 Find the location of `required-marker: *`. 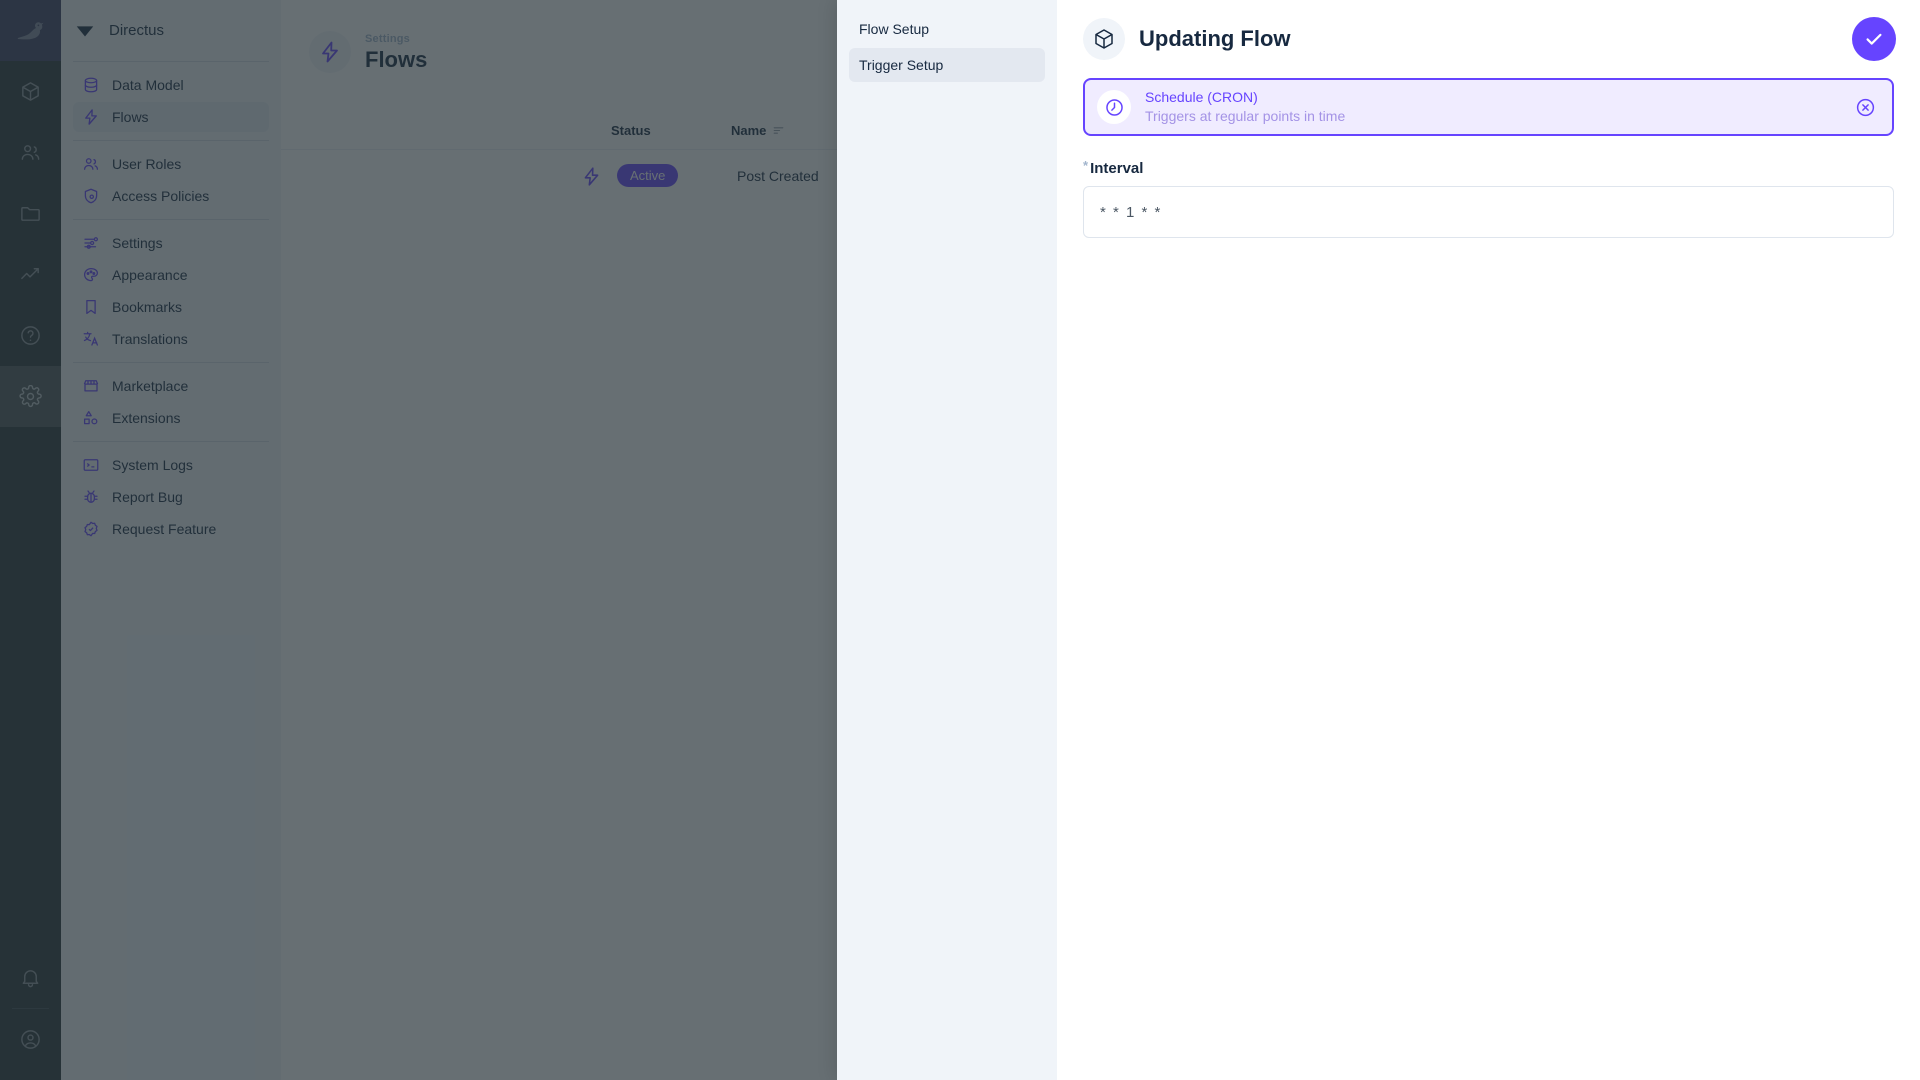

required-marker: * is located at coordinates (1086, 165).